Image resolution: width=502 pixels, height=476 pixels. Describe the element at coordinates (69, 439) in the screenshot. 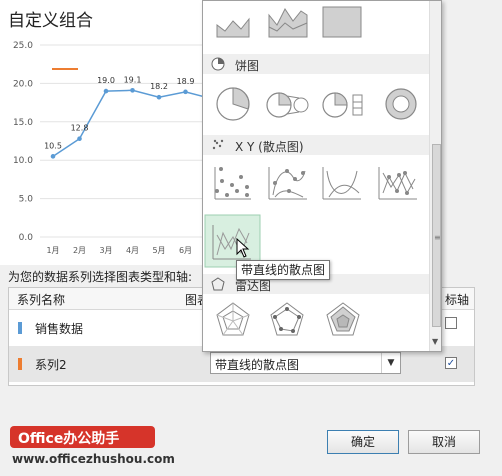

I see `brand-text: Office办公助手` at that location.